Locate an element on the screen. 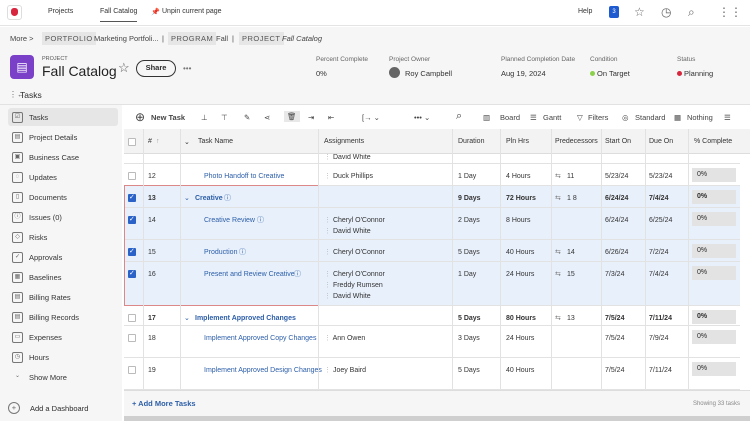  sidebar-item-baselines: ▦ Baselines is located at coordinates (63, 277).